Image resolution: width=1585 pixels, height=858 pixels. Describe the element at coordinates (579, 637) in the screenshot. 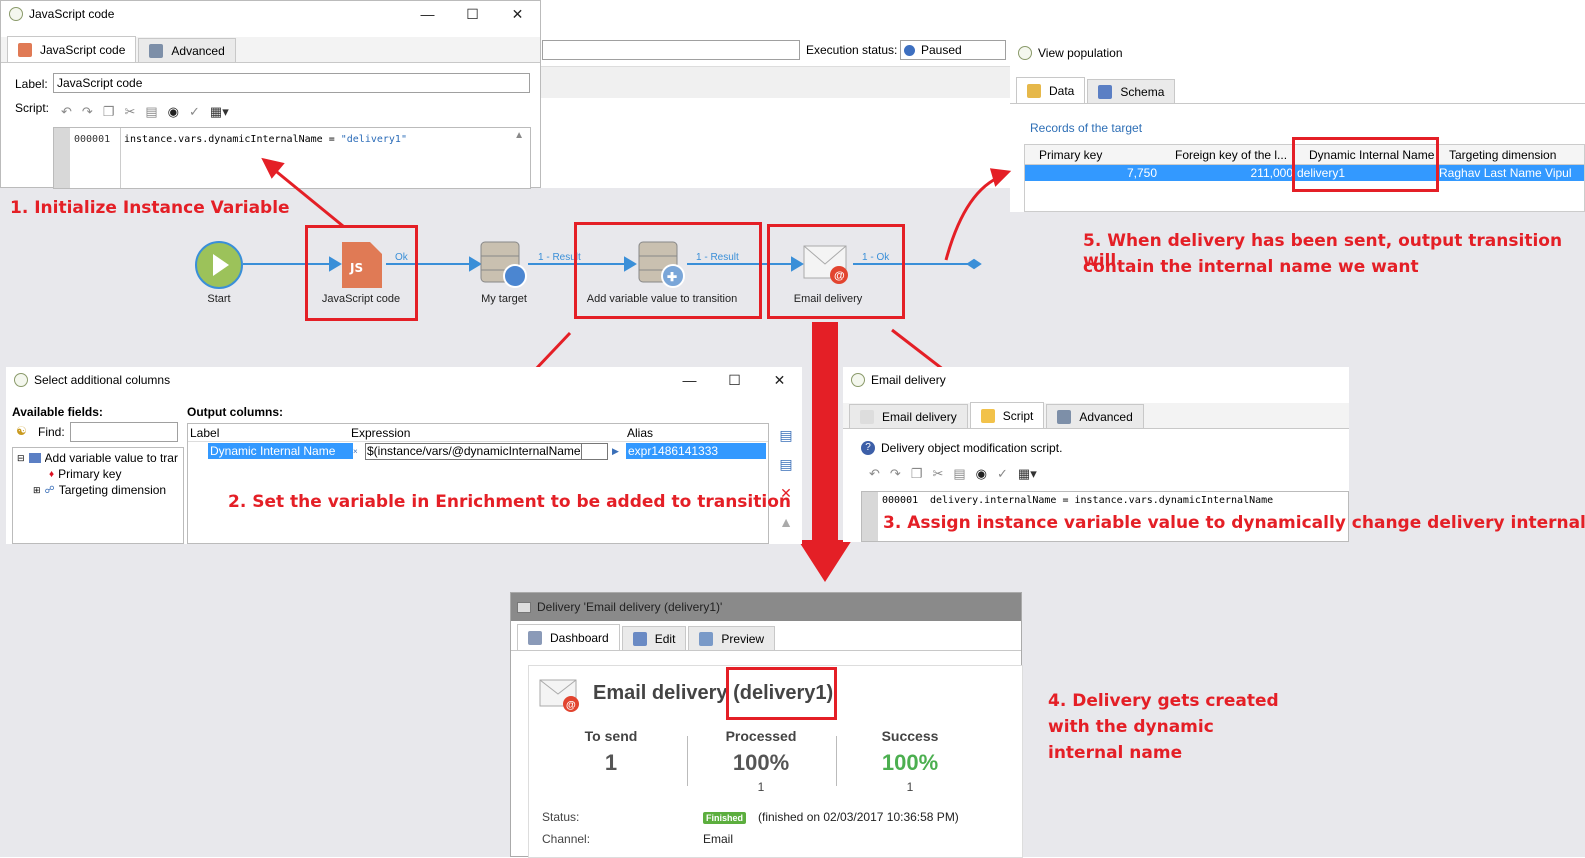

I see `tab-label: Dashboard` at that location.